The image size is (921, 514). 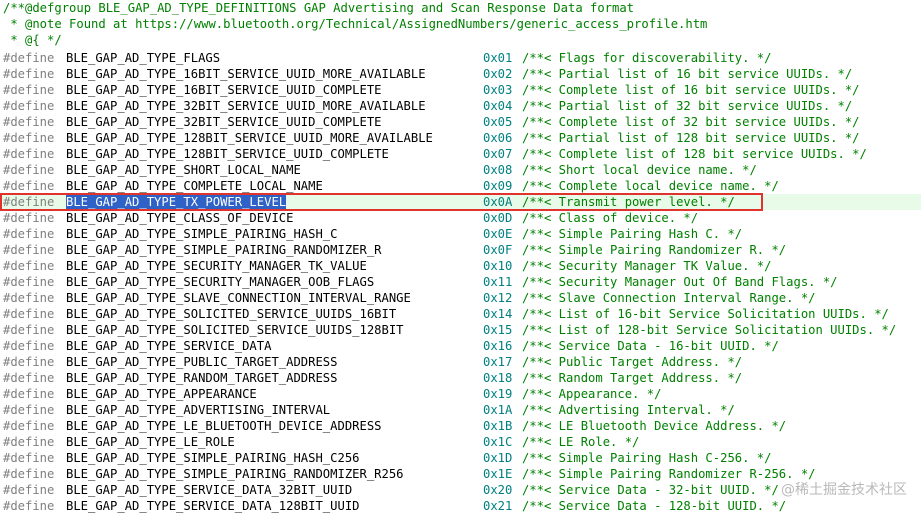 I want to click on define-value: 0x17, so click(x=498, y=362).